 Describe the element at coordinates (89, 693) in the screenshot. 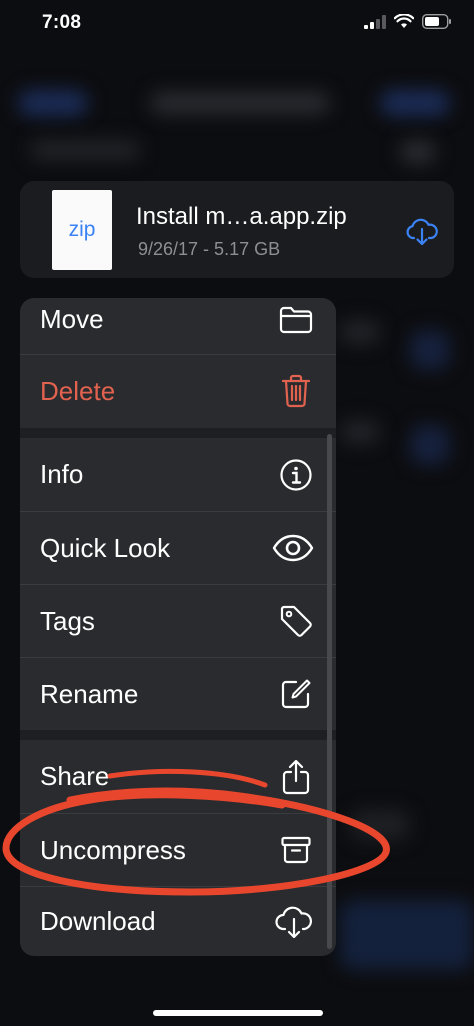

I see `menu-item-label: Rename` at that location.